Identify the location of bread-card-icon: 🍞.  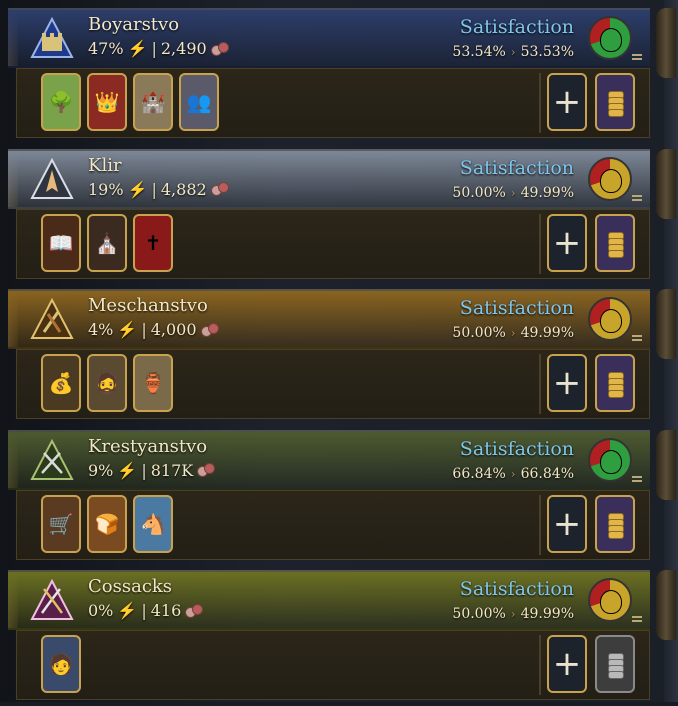
(107, 523).